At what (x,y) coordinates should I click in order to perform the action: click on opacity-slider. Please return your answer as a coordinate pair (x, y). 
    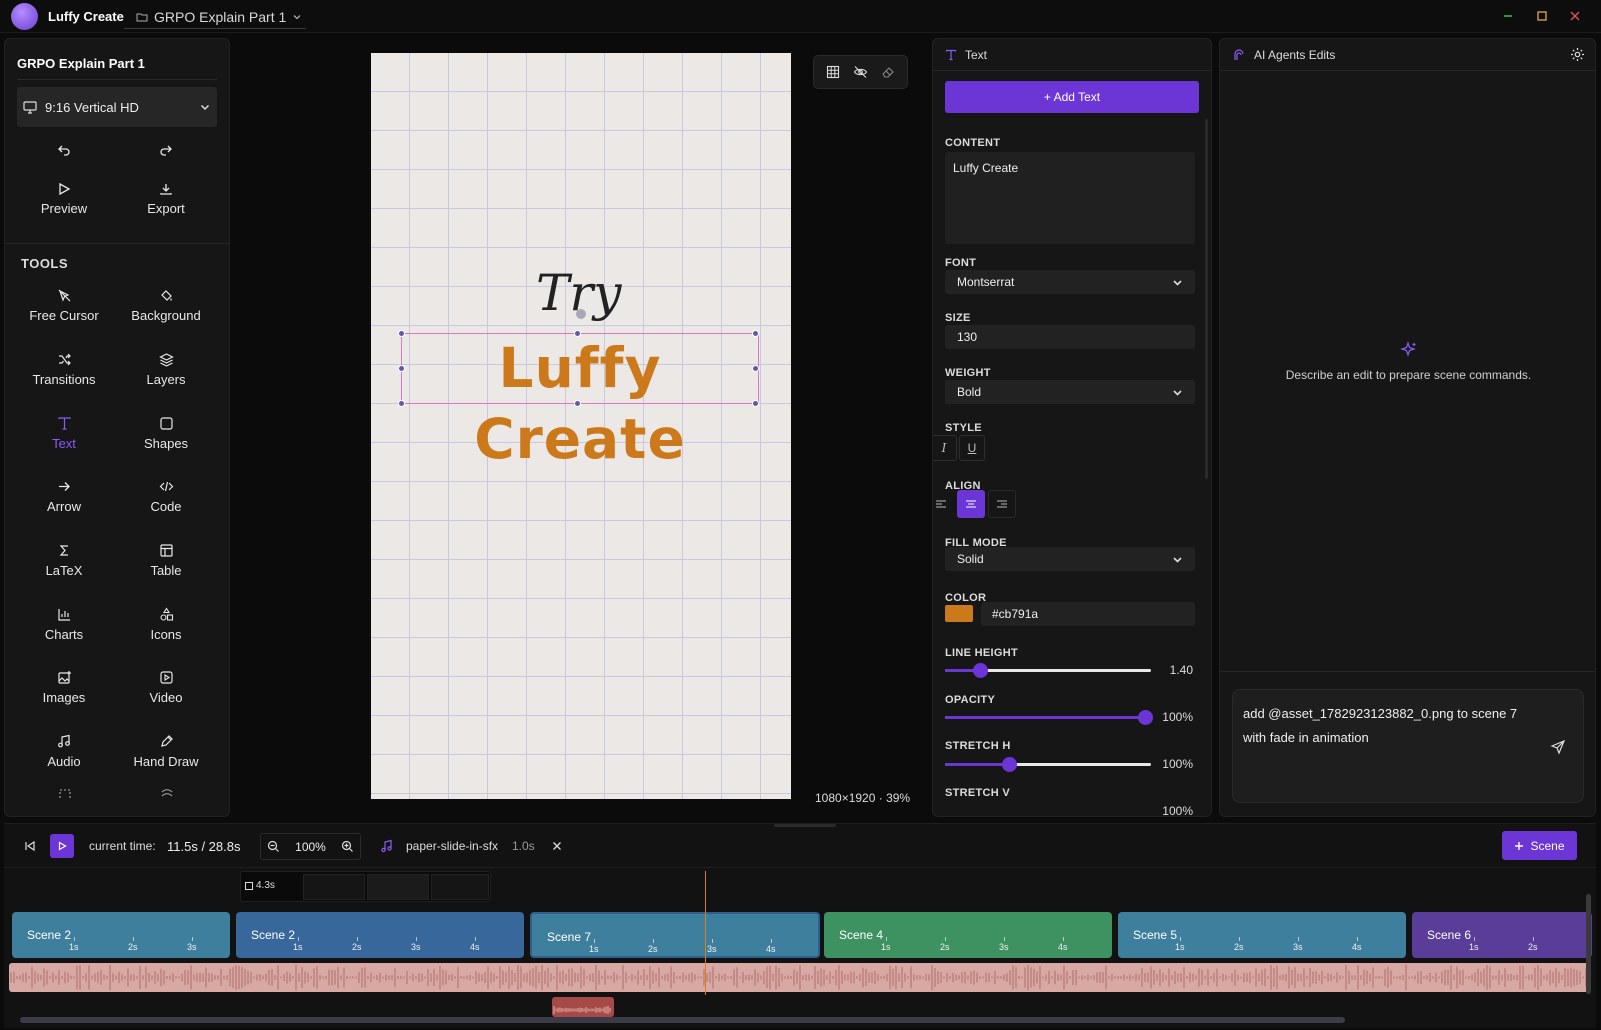
    Looking at the image, I should click on (1049, 717).